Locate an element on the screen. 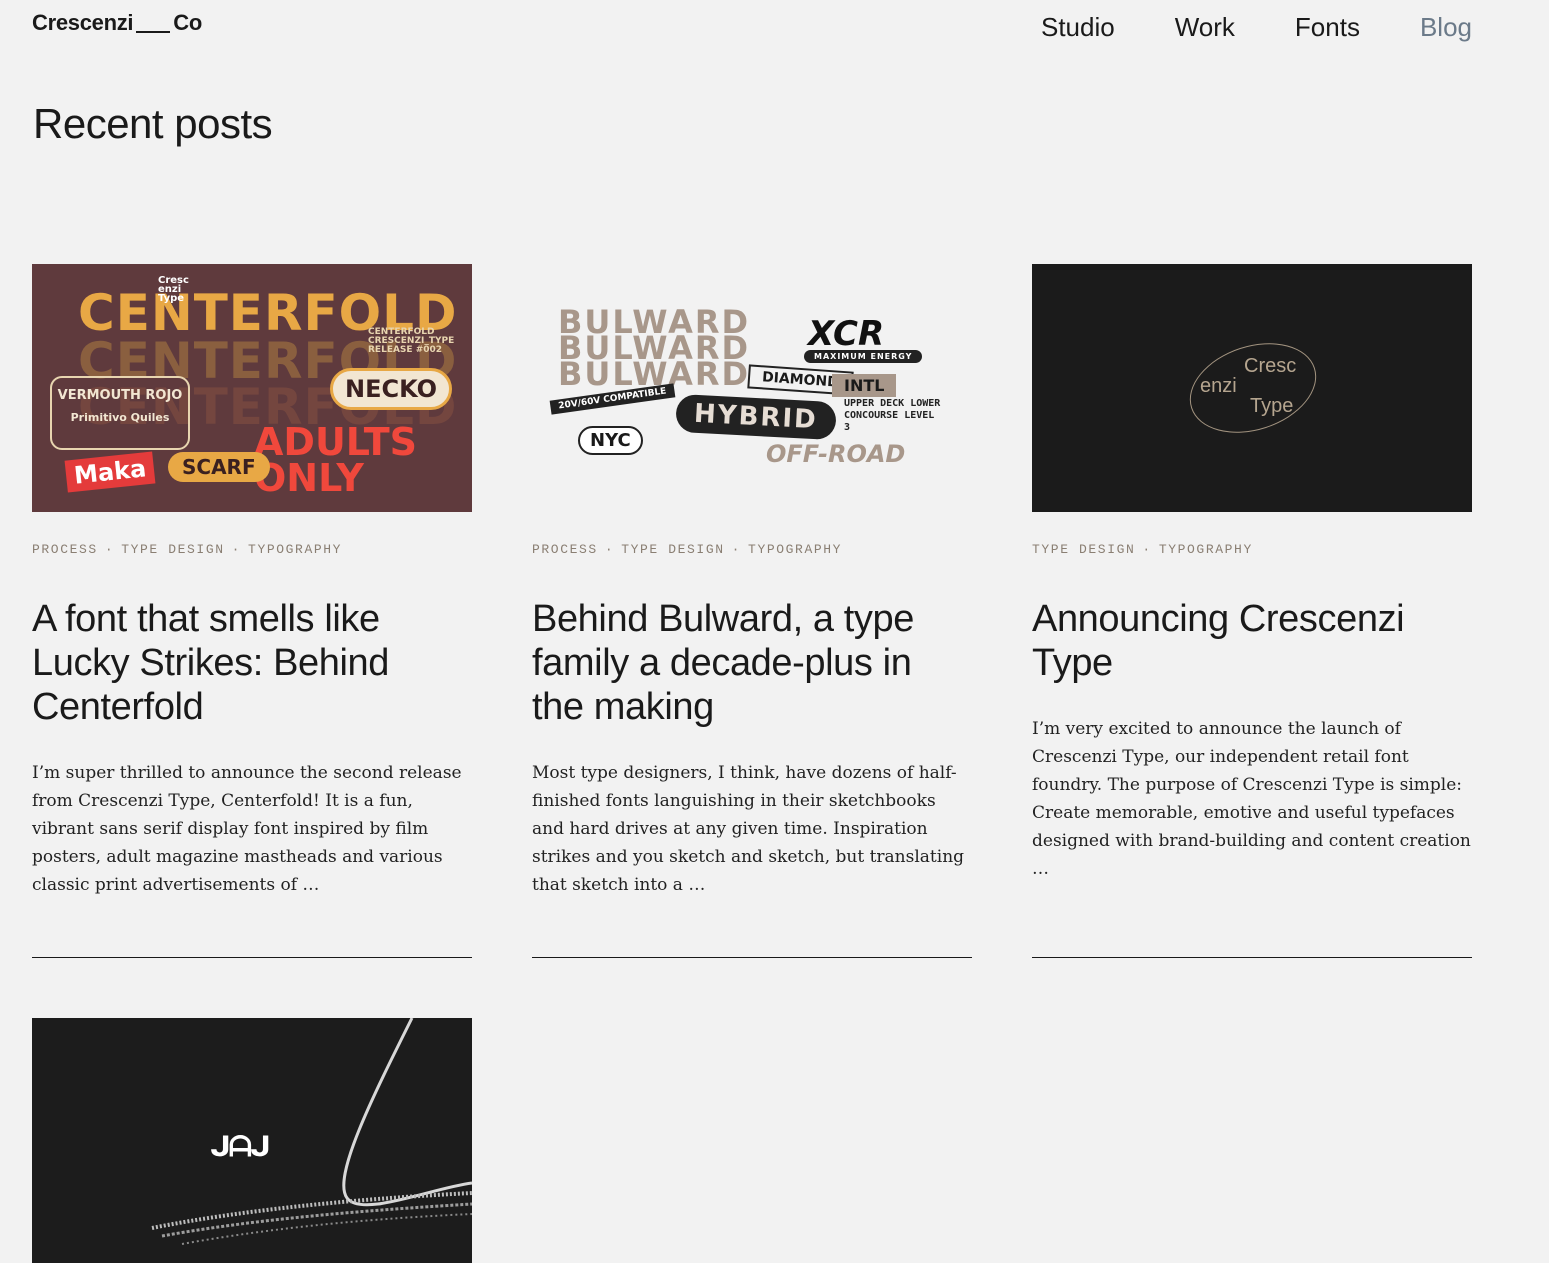 This screenshot has width=1549, height=1263. thumb-hybrid-badge: HYBRID is located at coordinates (756, 417).